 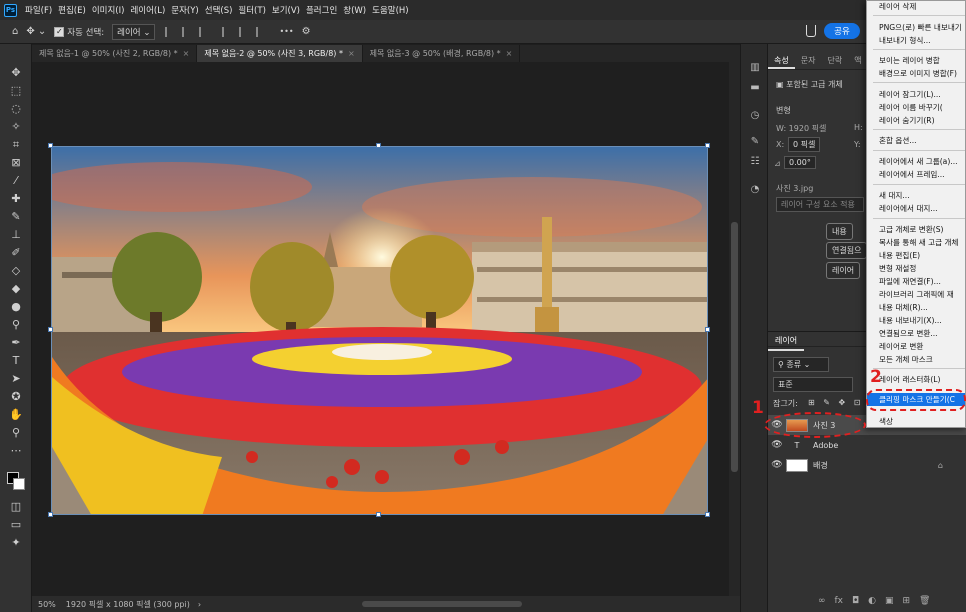 I want to click on tab-character: 문자, so click(x=808, y=60).